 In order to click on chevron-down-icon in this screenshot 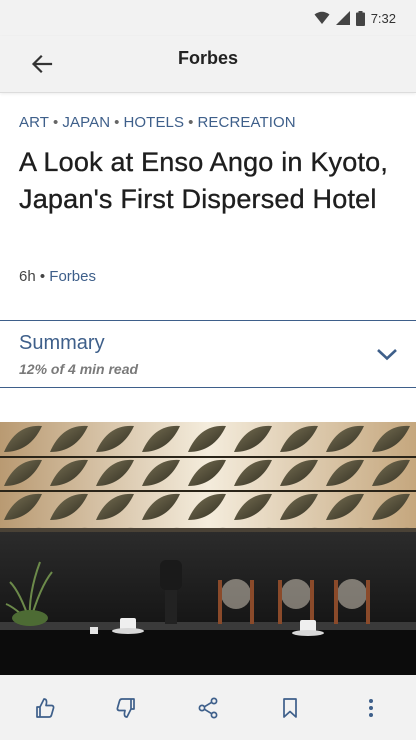, I will do `click(387, 355)`.